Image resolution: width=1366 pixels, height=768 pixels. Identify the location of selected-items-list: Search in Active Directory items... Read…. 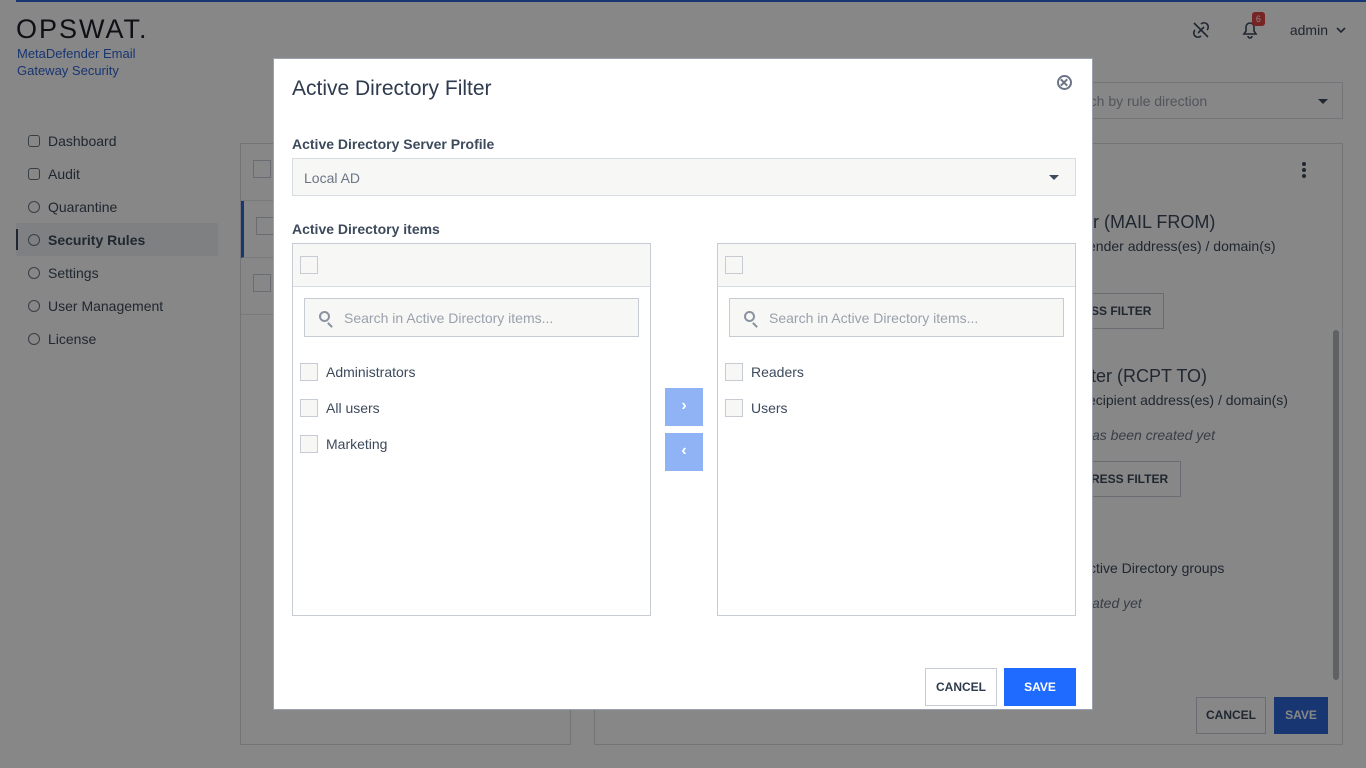
(896, 429).